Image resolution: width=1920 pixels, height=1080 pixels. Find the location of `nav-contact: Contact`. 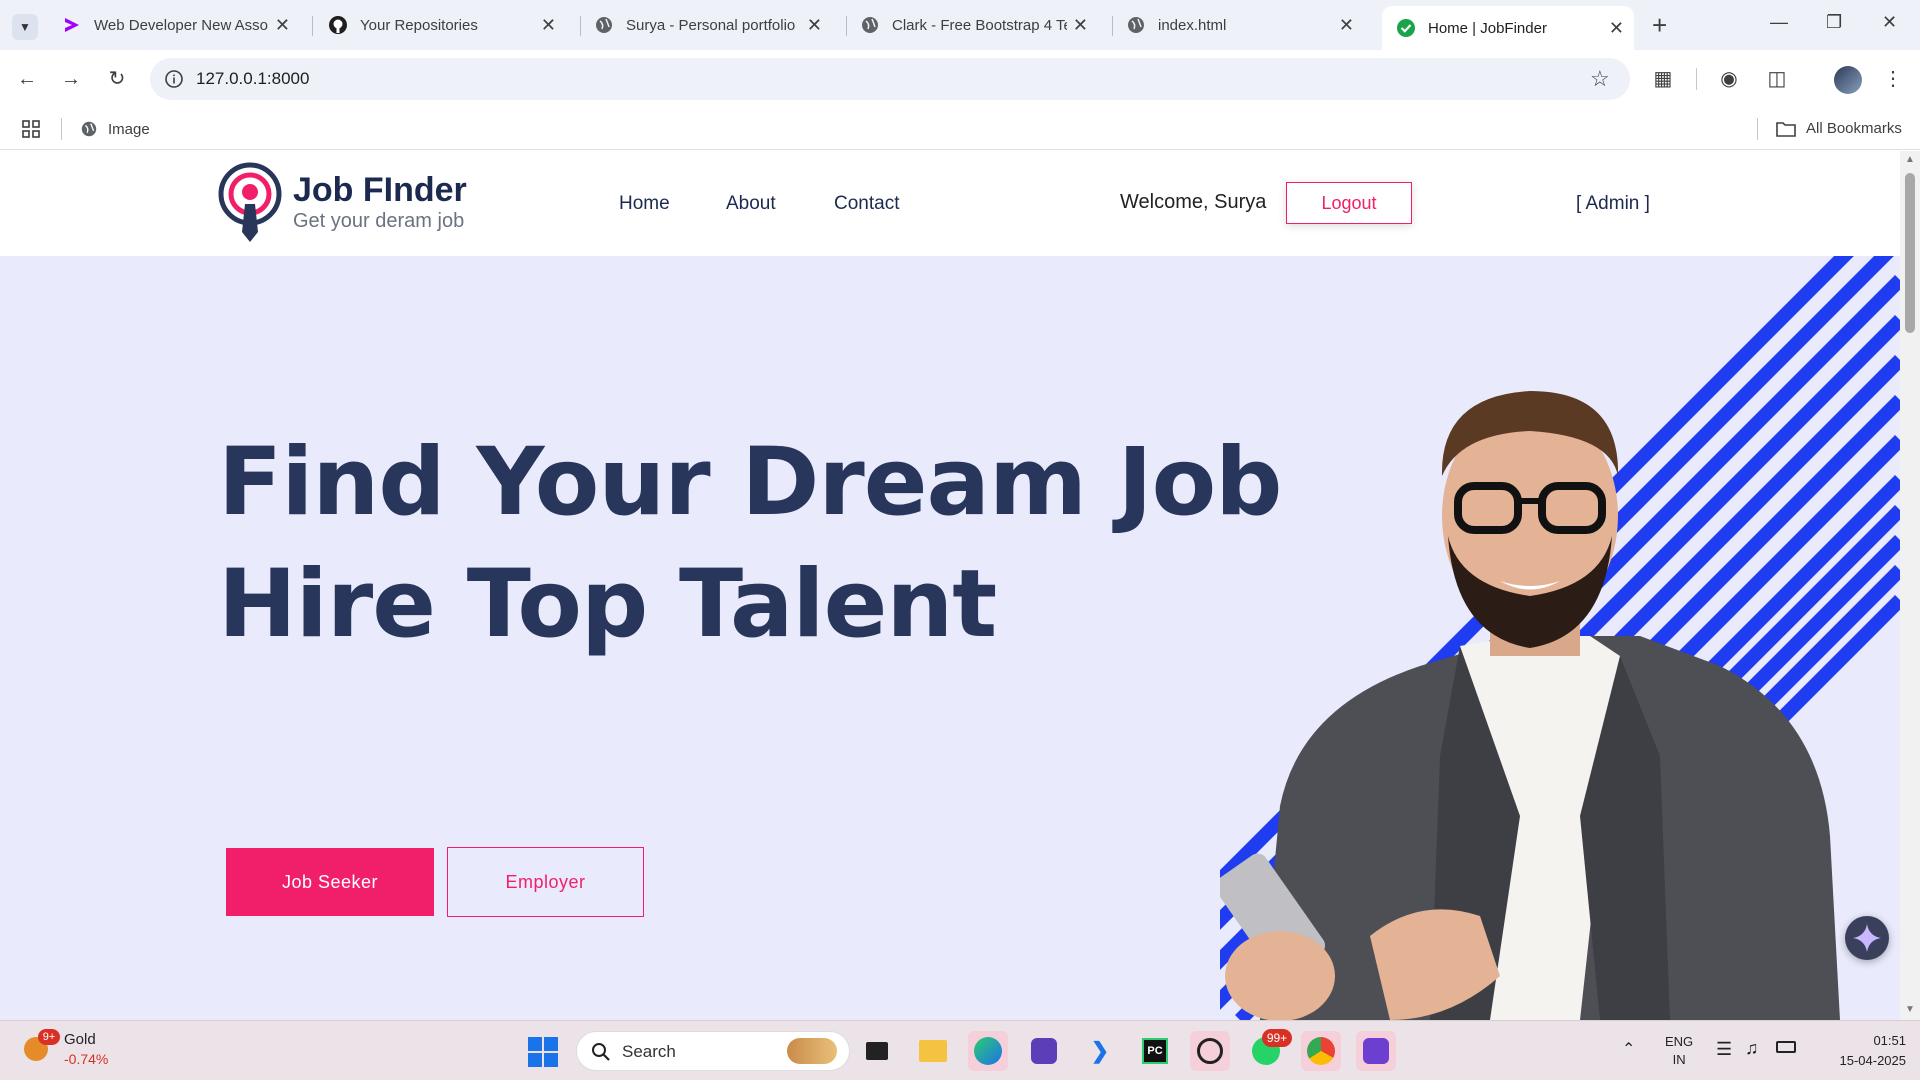

nav-contact: Contact is located at coordinates (866, 204).